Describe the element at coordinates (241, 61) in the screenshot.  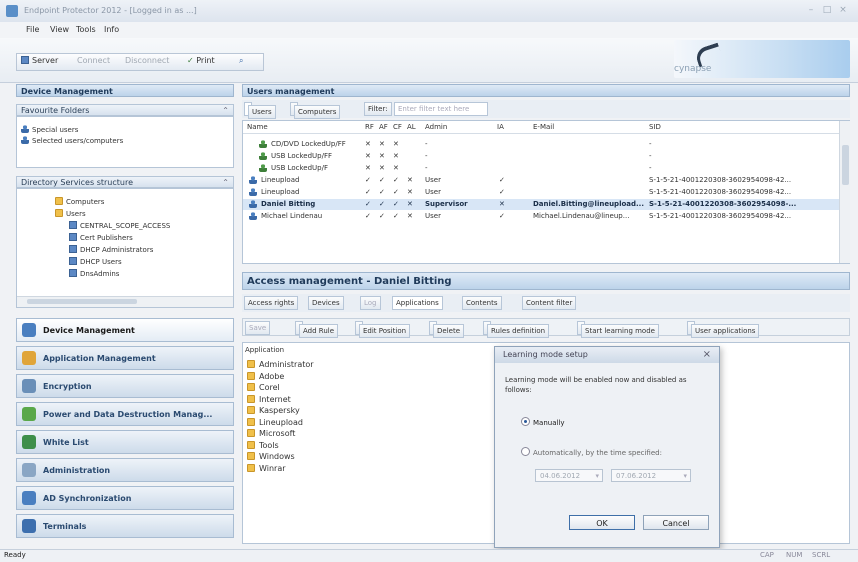
I see `search-icon: ⌕` at that location.